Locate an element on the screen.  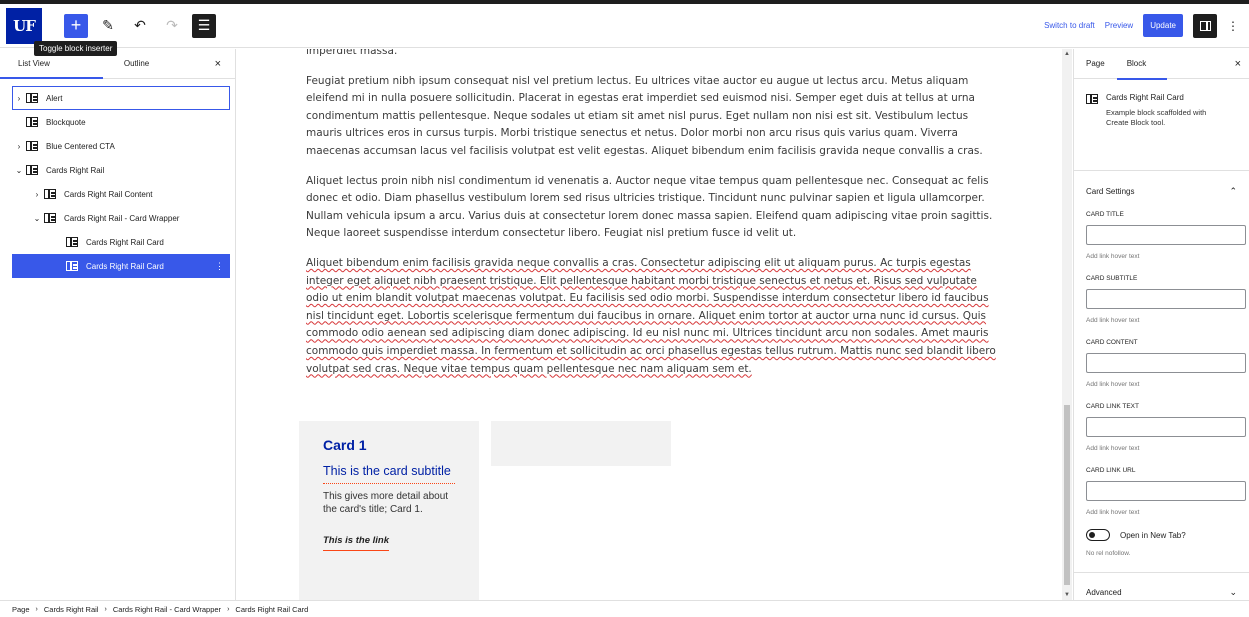
list-item: › Blue Centered CTA is located at coordinates (121, 146).